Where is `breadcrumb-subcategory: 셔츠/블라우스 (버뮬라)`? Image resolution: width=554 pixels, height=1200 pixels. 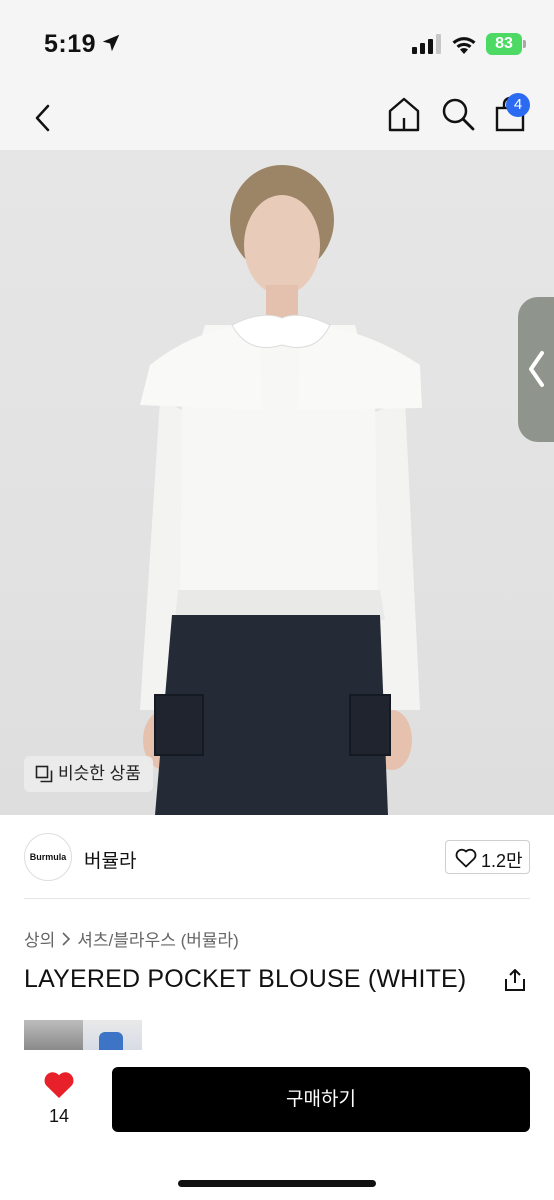
breadcrumb-subcategory: 셔츠/블라우스 (버뮬라) is located at coordinates (158, 938).